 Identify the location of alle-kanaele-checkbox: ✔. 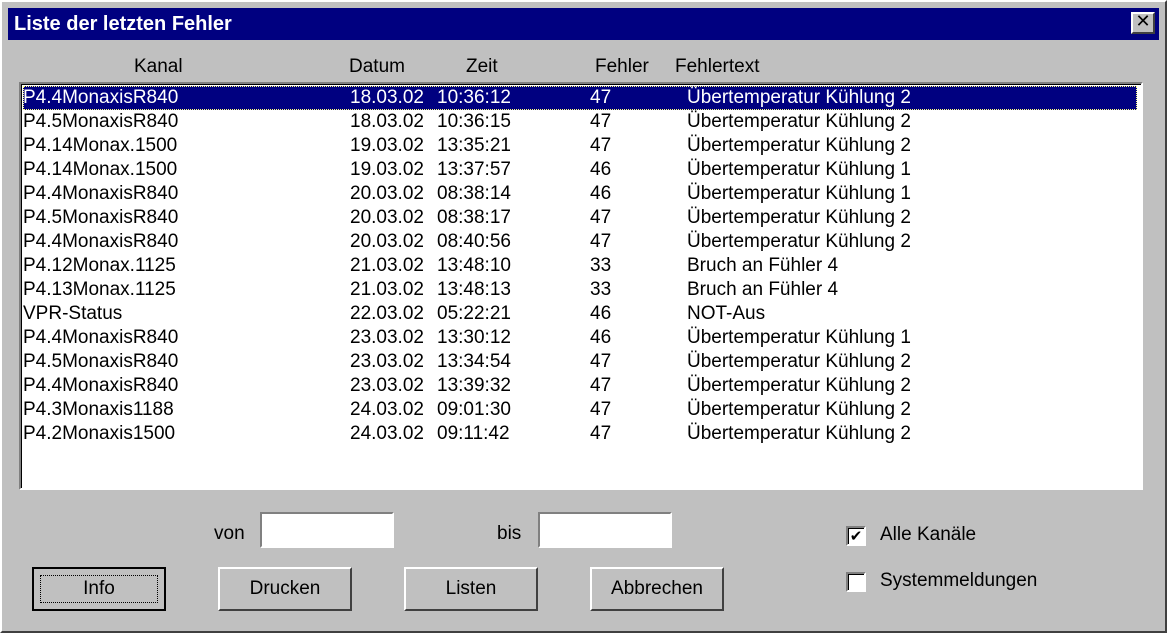
(856, 536).